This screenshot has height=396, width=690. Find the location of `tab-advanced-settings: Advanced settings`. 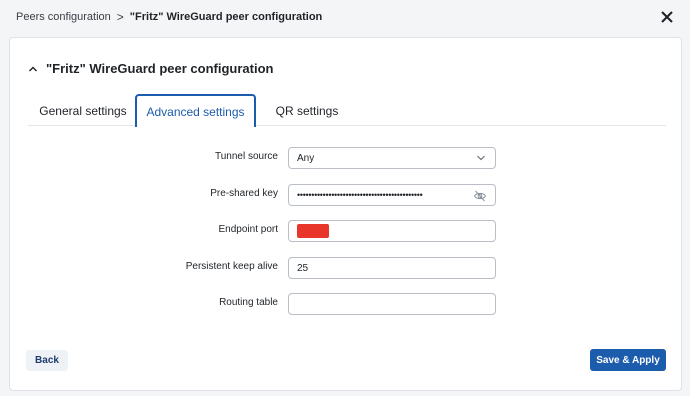

tab-advanced-settings: Advanced settings is located at coordinates (195, 110).